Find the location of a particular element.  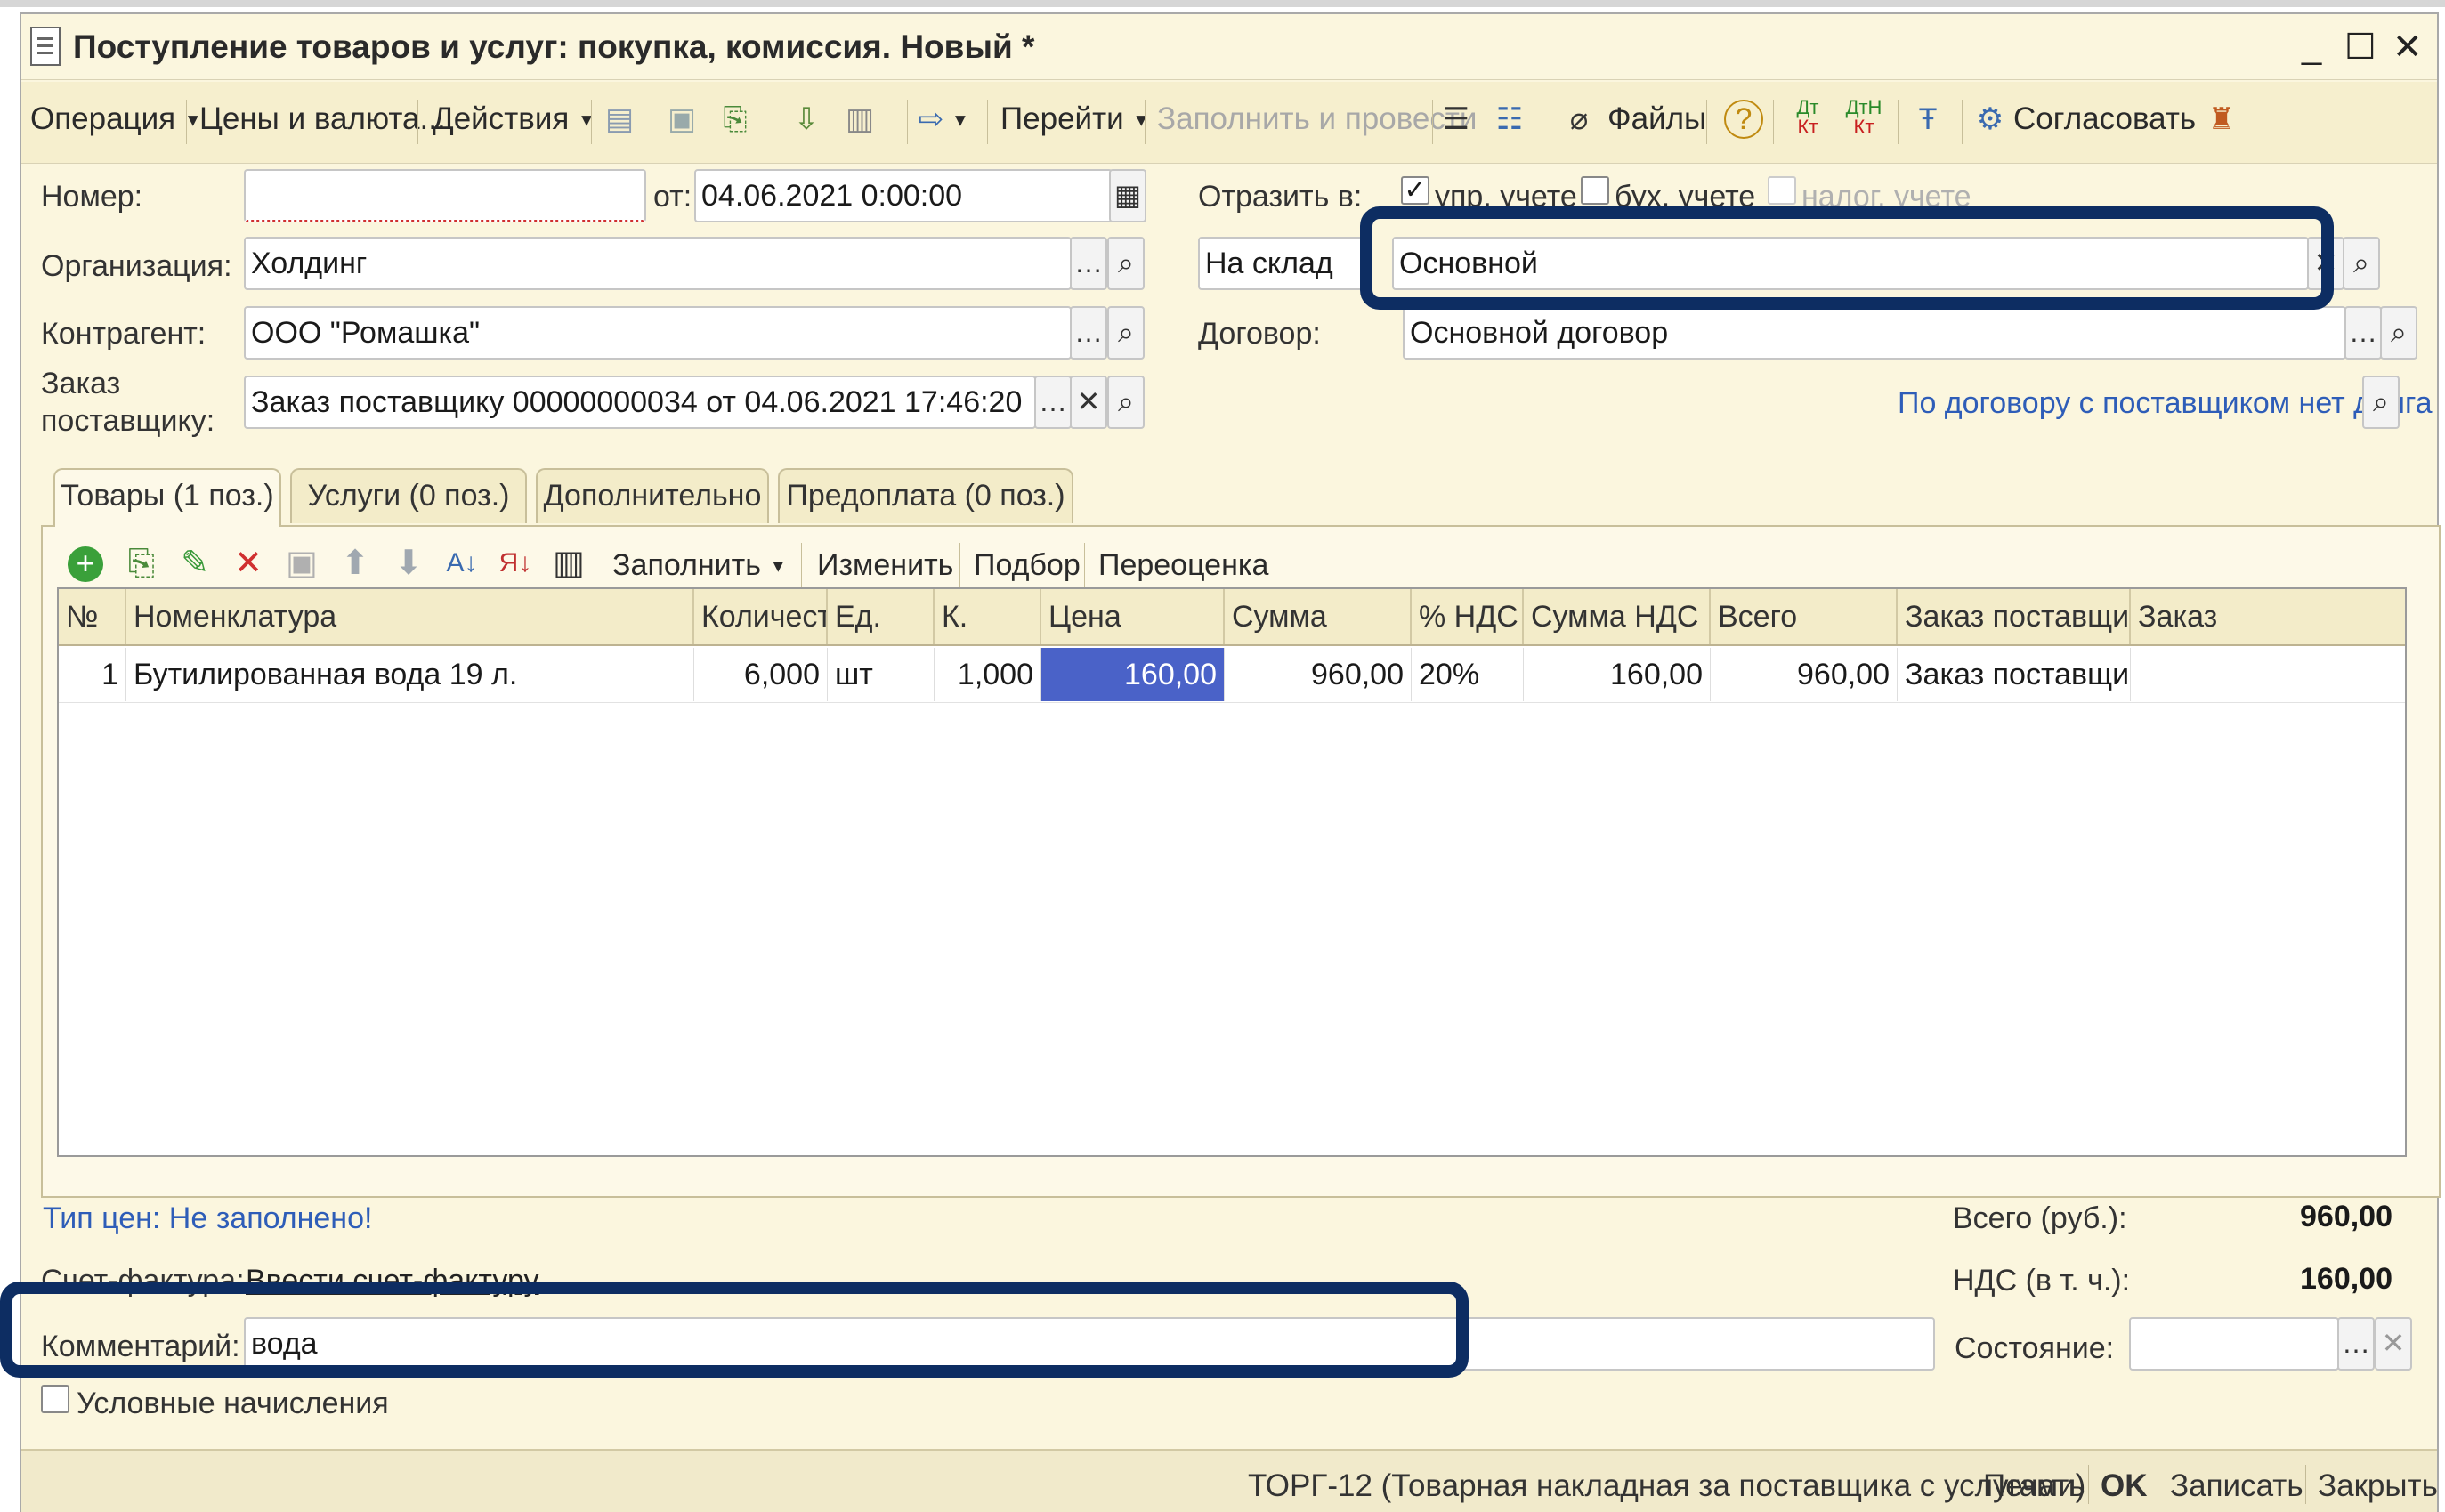

cell-price: 160,00 is located at coordinates (1133, 674).